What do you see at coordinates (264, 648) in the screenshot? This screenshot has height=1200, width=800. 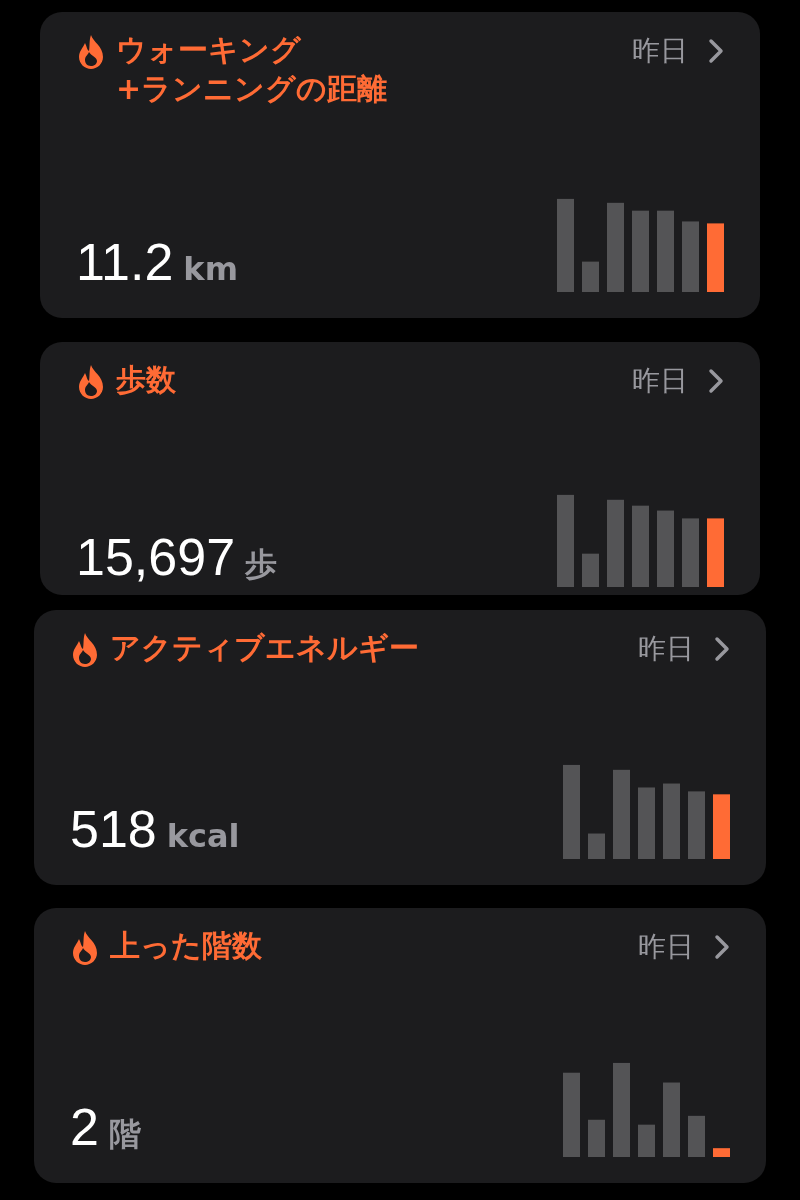 I see `card-title: アクティブエネルギー` at bounding box center [264, 648].